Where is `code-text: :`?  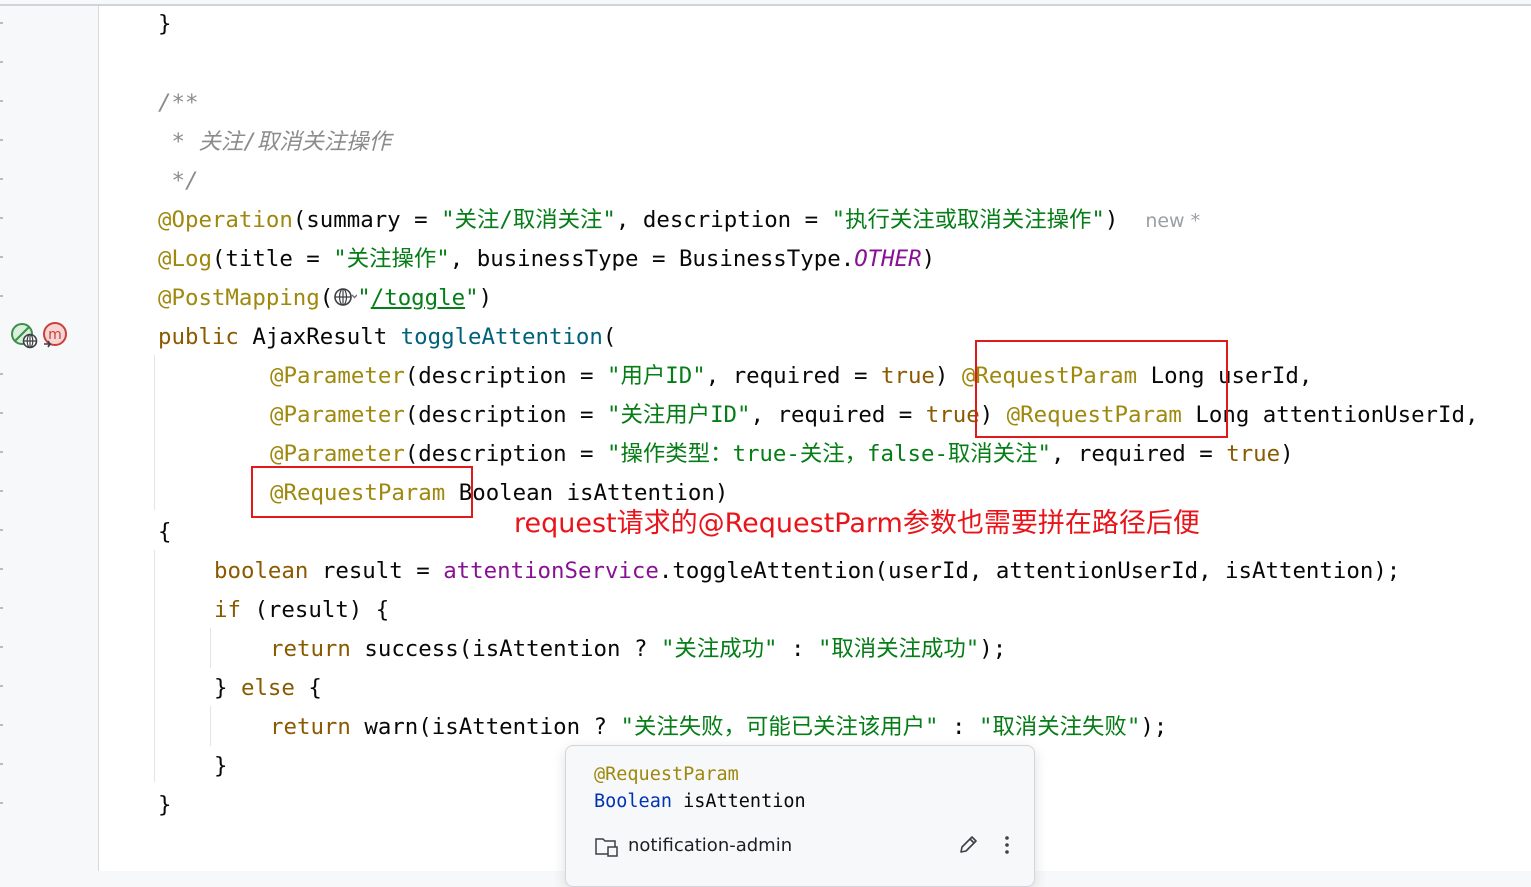
code-text: : is located at coordinates (958, 727).